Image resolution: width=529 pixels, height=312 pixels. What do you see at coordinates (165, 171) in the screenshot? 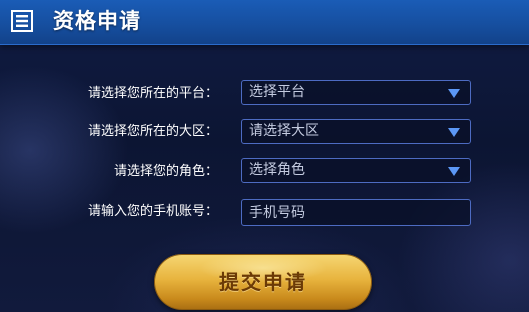
I see `role-label: 请选择您的角色：` at bounding box center [165, 171].